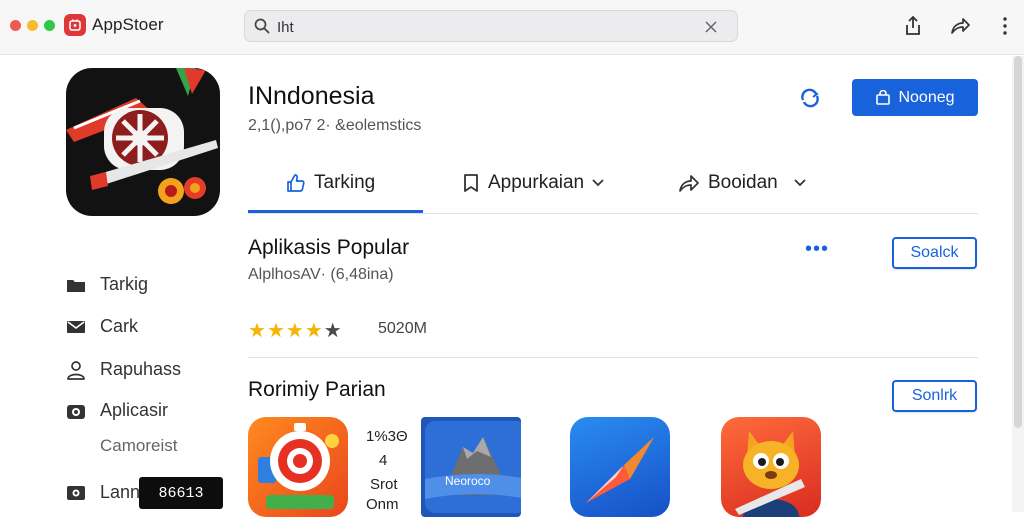 Image resolution: width=1024 pixels, height=517 pixels. Describe the element at coordinates (139, 445) in the screenshot. I see `sidebar-sub-label: Camoreist` at that location.